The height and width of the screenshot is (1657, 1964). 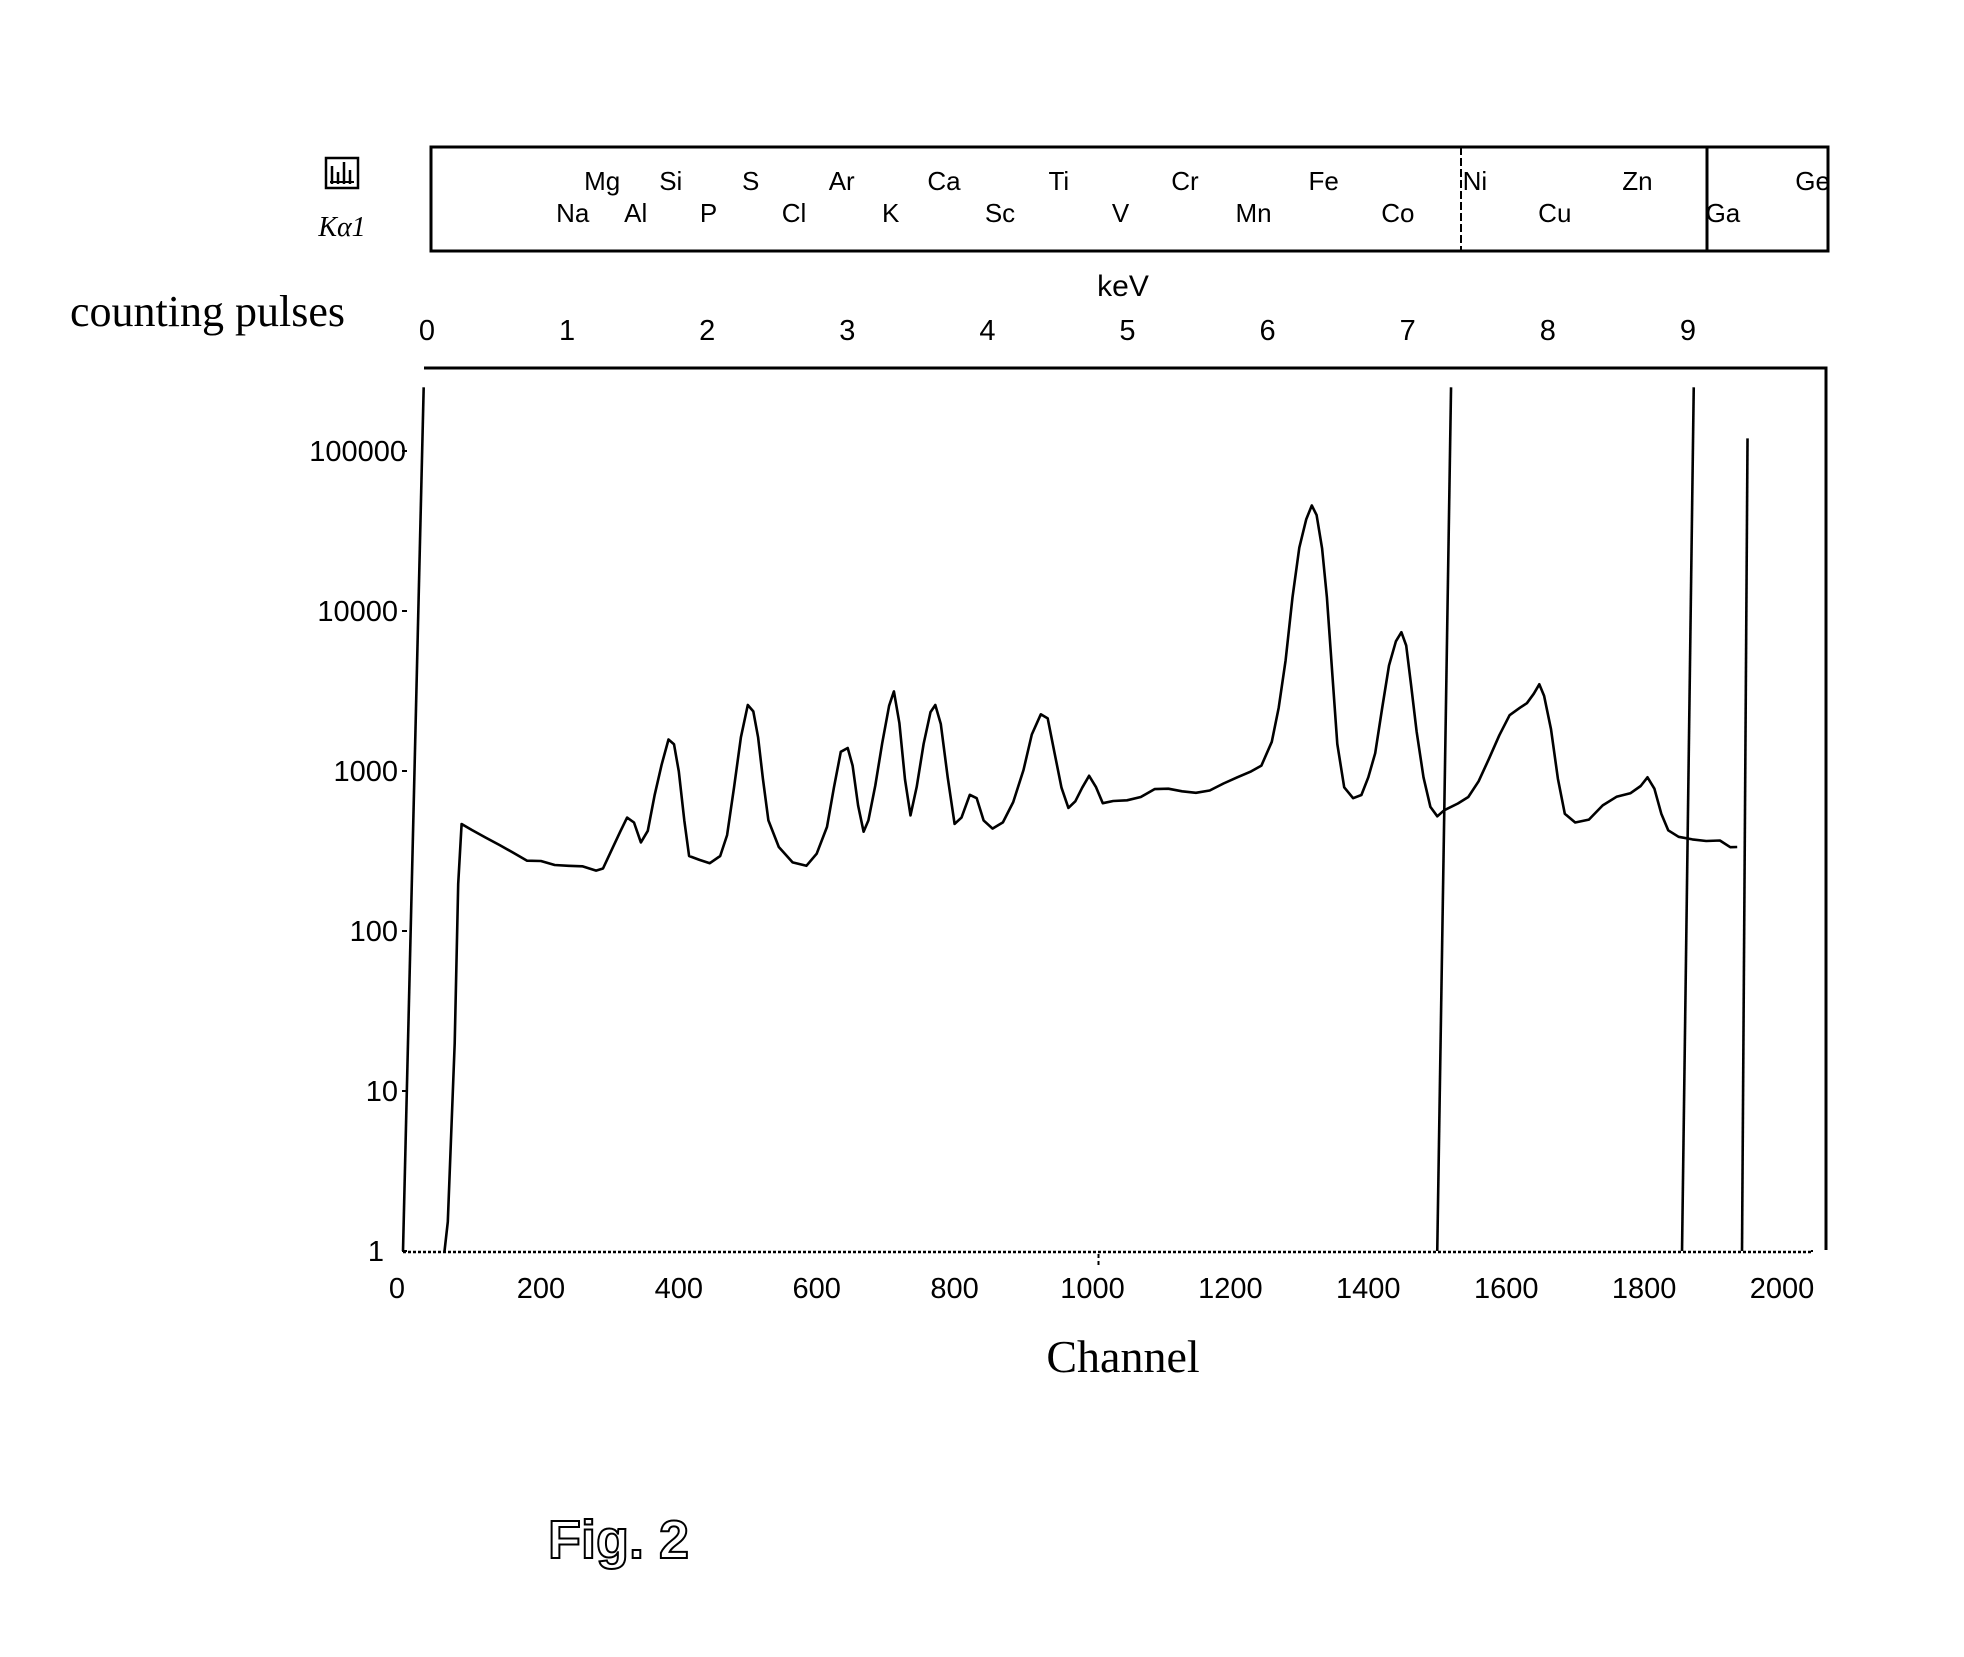 I want to click on element-label: Cr, so click(x=1185, y=181).